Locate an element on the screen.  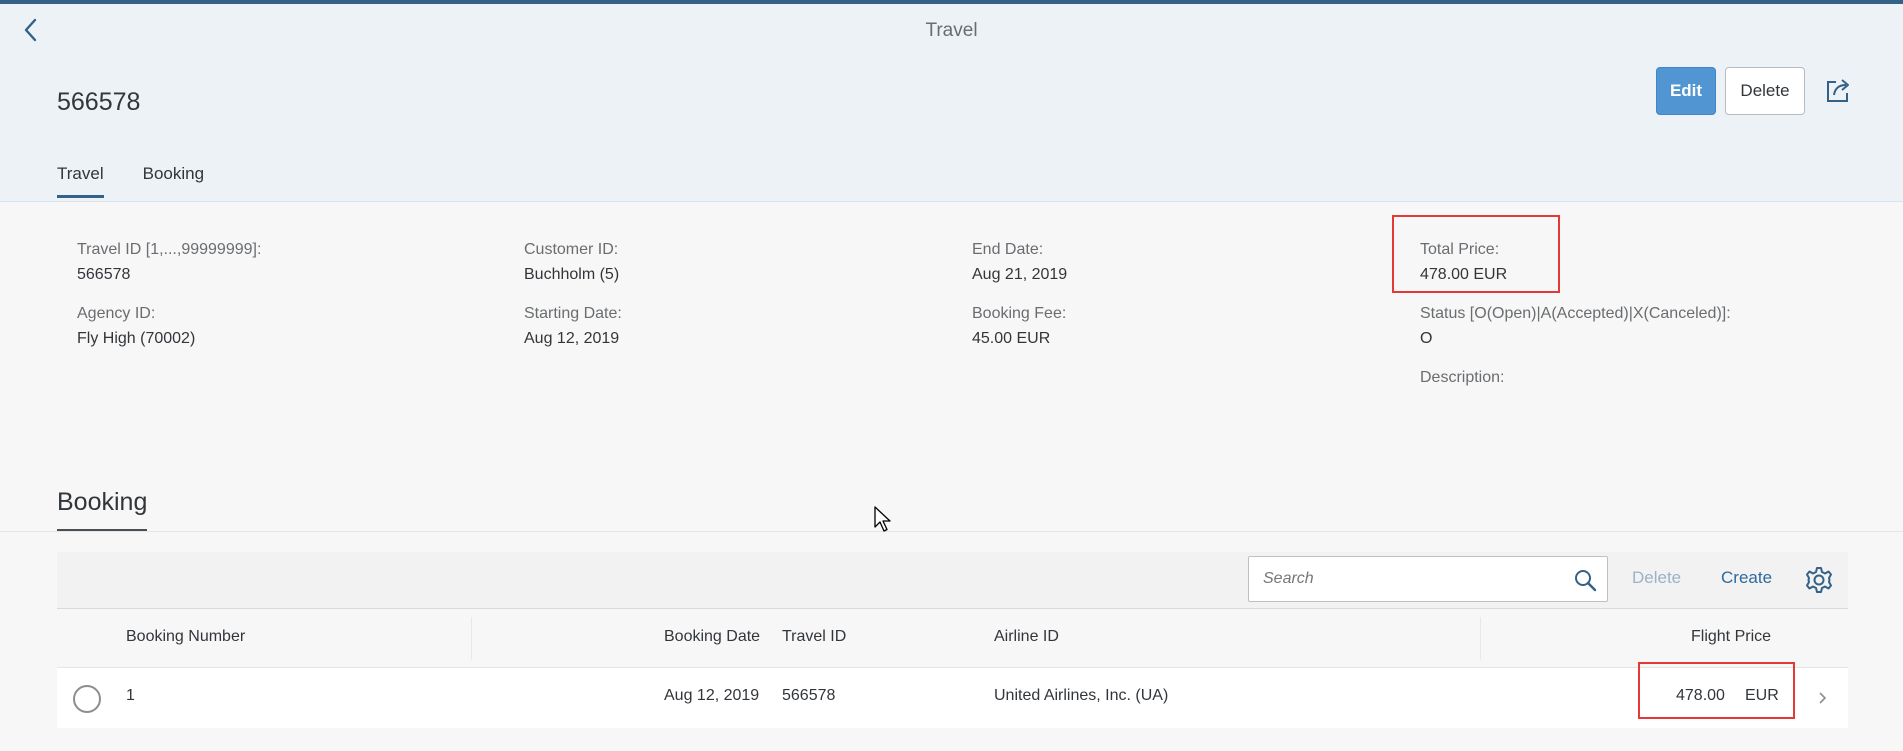
column-header-travel-id: Travel ID is located at coordinates (814, 637).